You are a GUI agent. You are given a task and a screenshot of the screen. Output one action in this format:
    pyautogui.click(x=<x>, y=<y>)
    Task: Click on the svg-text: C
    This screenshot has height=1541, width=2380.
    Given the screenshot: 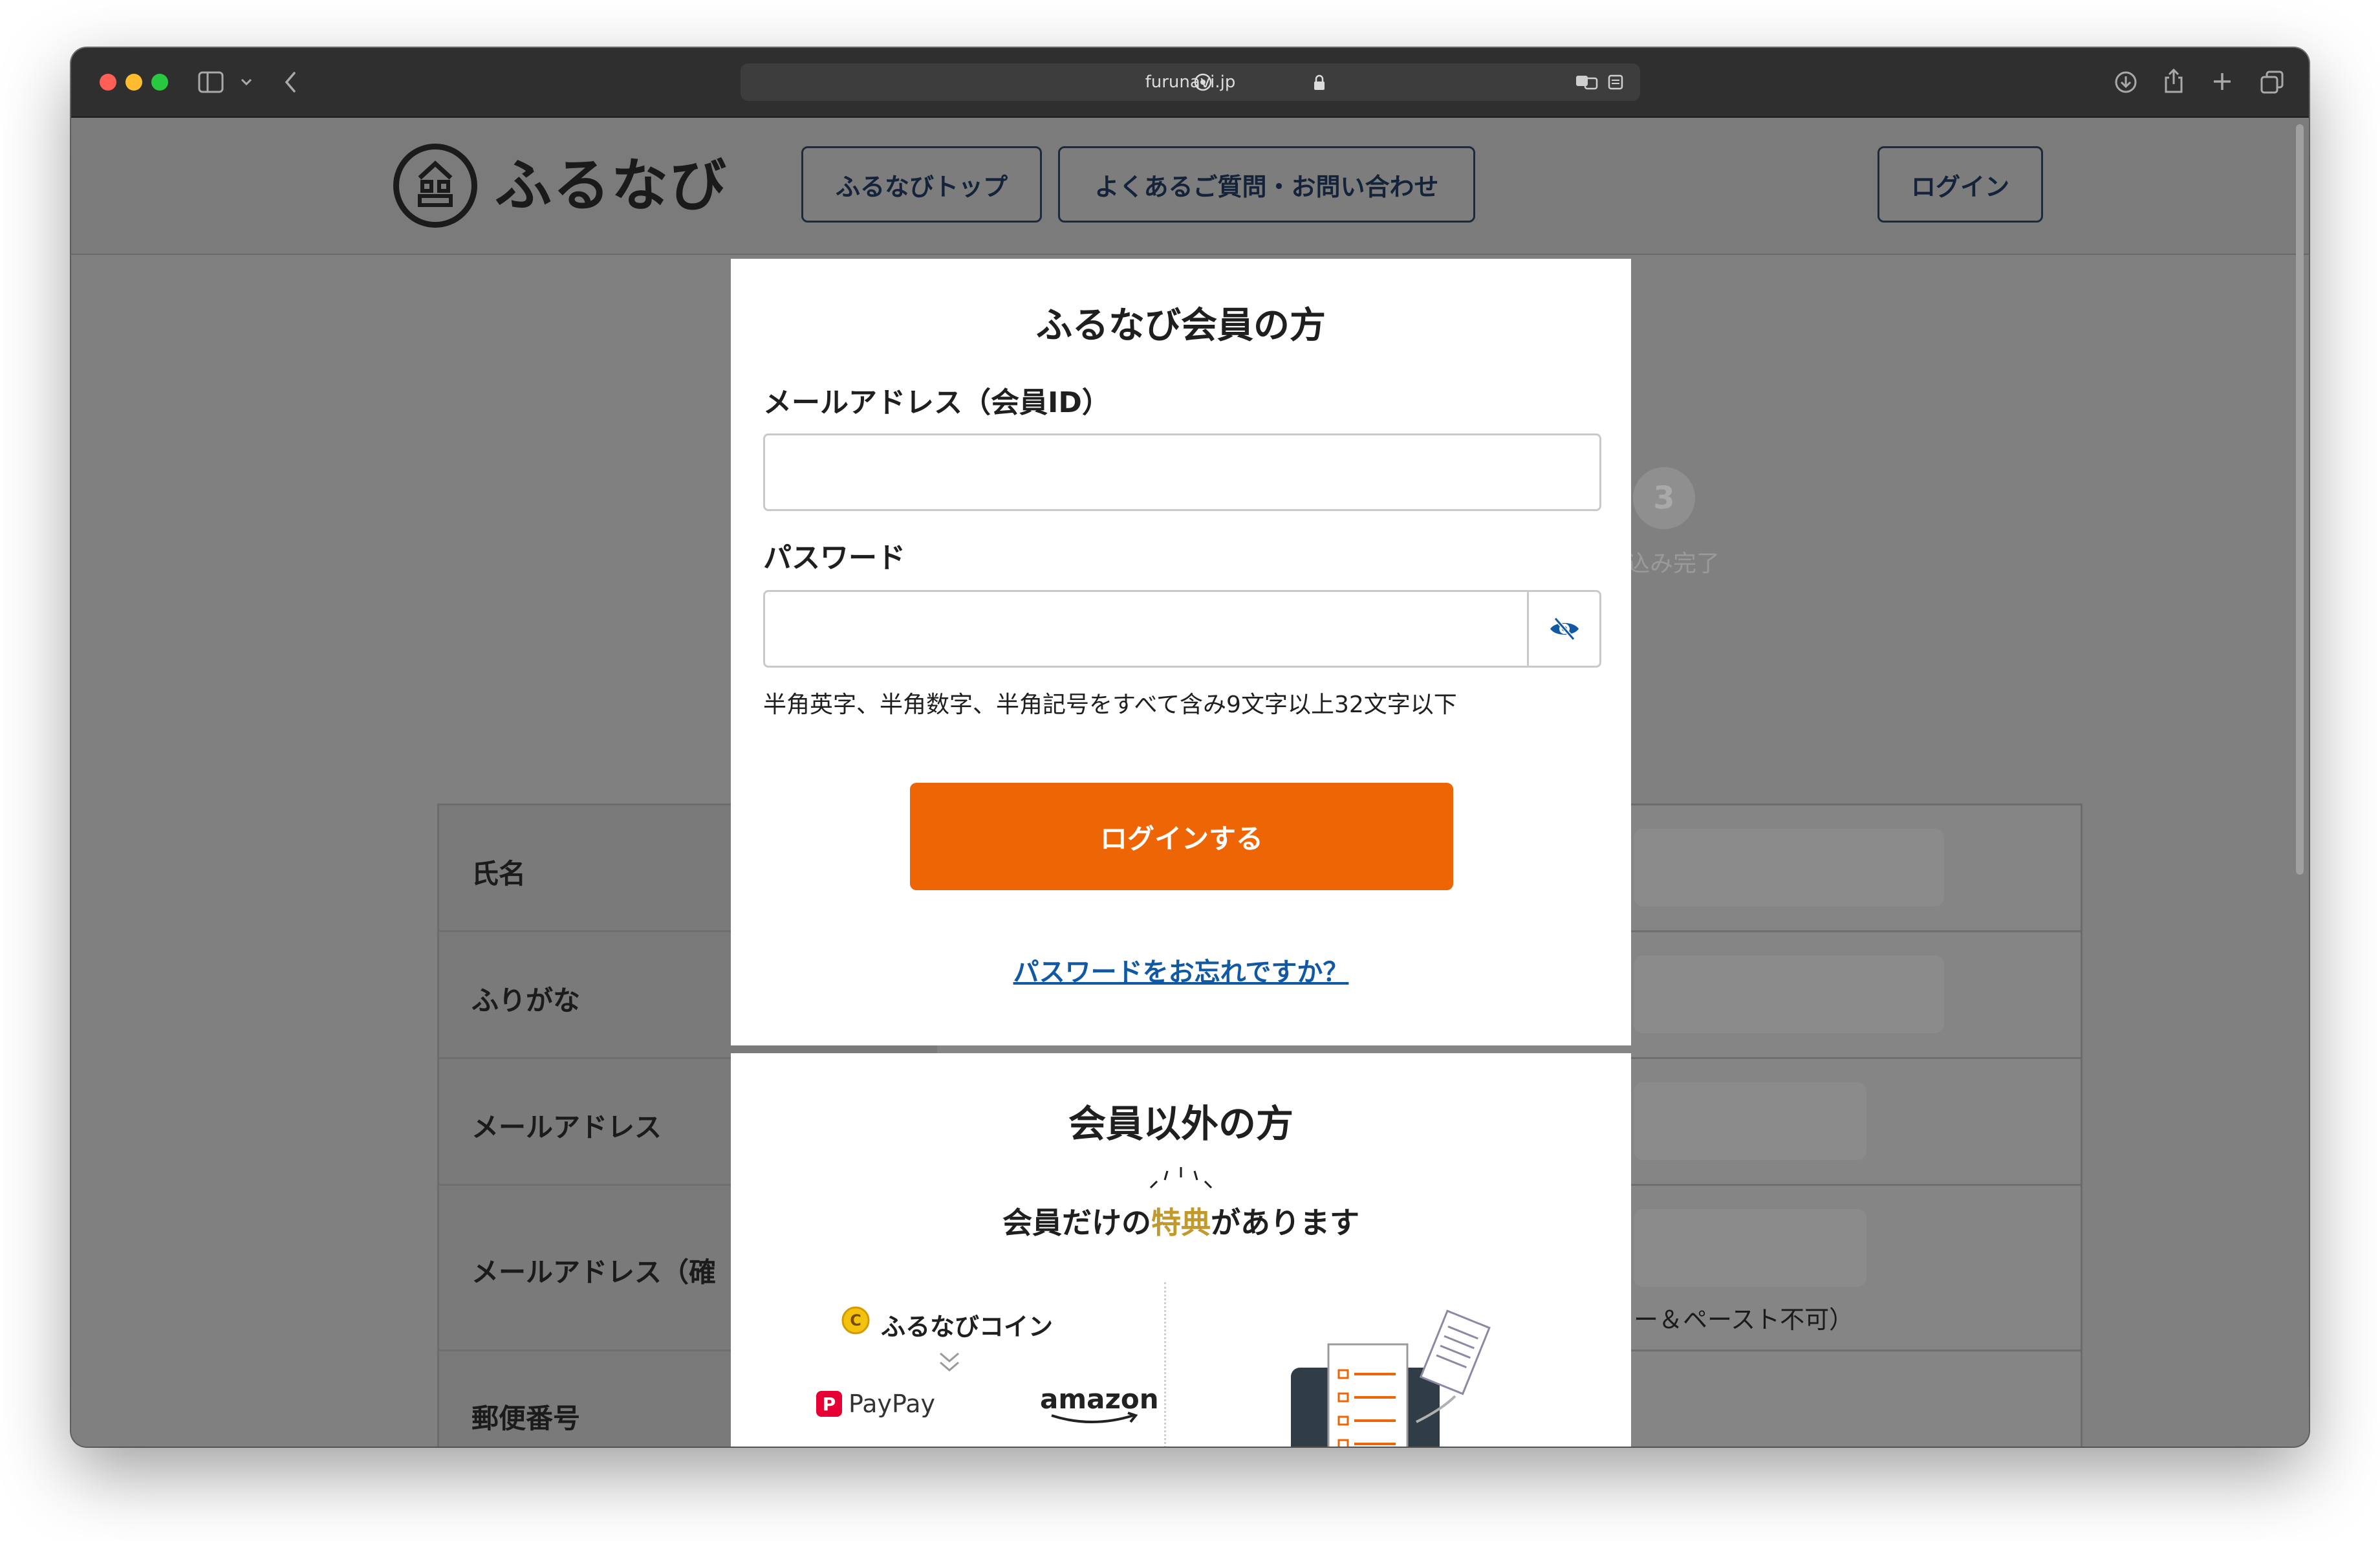 What is the action you would take?
    pyautogui.click(x=855, y=1320)
    